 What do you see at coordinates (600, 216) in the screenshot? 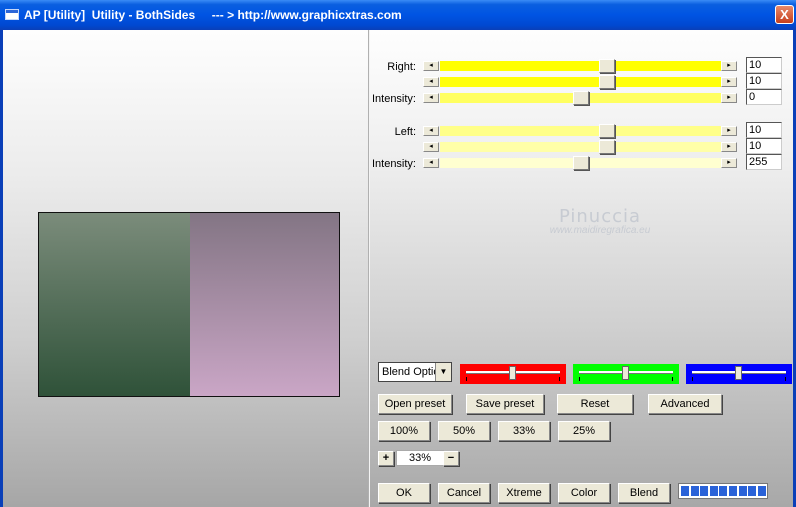
I see `watermark-name: Pinuccia` at bounding box center [600, 216].